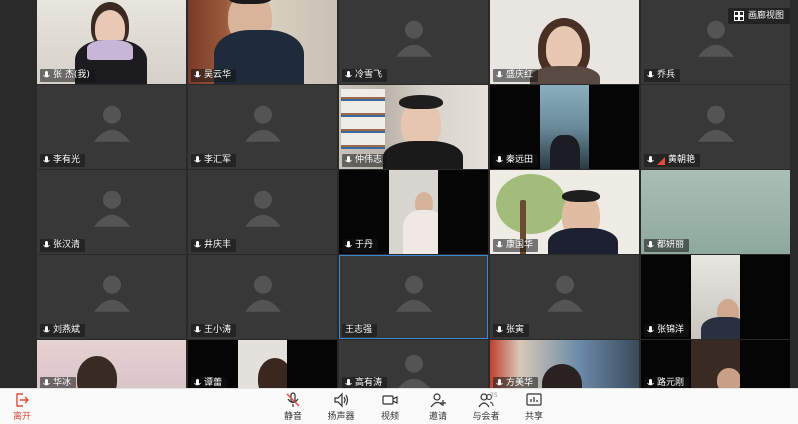 The height and width of the screenshot is (424, 798). I want to click on participant-tile: 高有涛, so click(413, 366).